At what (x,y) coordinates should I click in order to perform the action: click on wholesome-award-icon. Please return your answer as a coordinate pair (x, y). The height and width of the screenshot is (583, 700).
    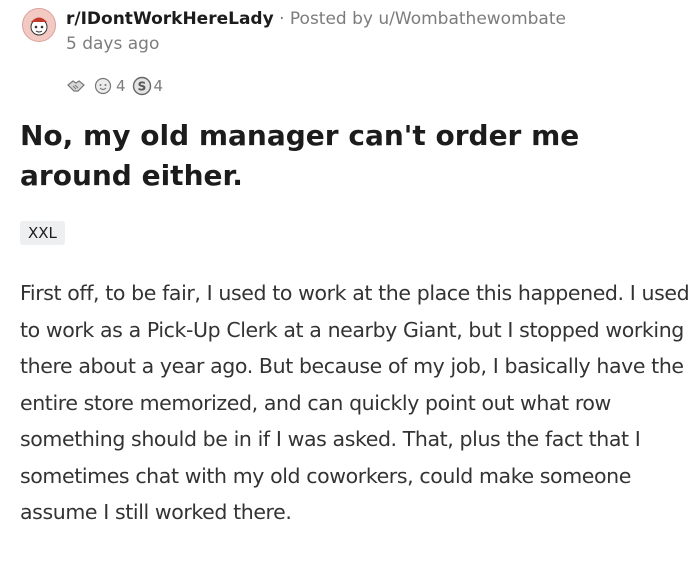
    Looking at the image, I should click on (103, 86).